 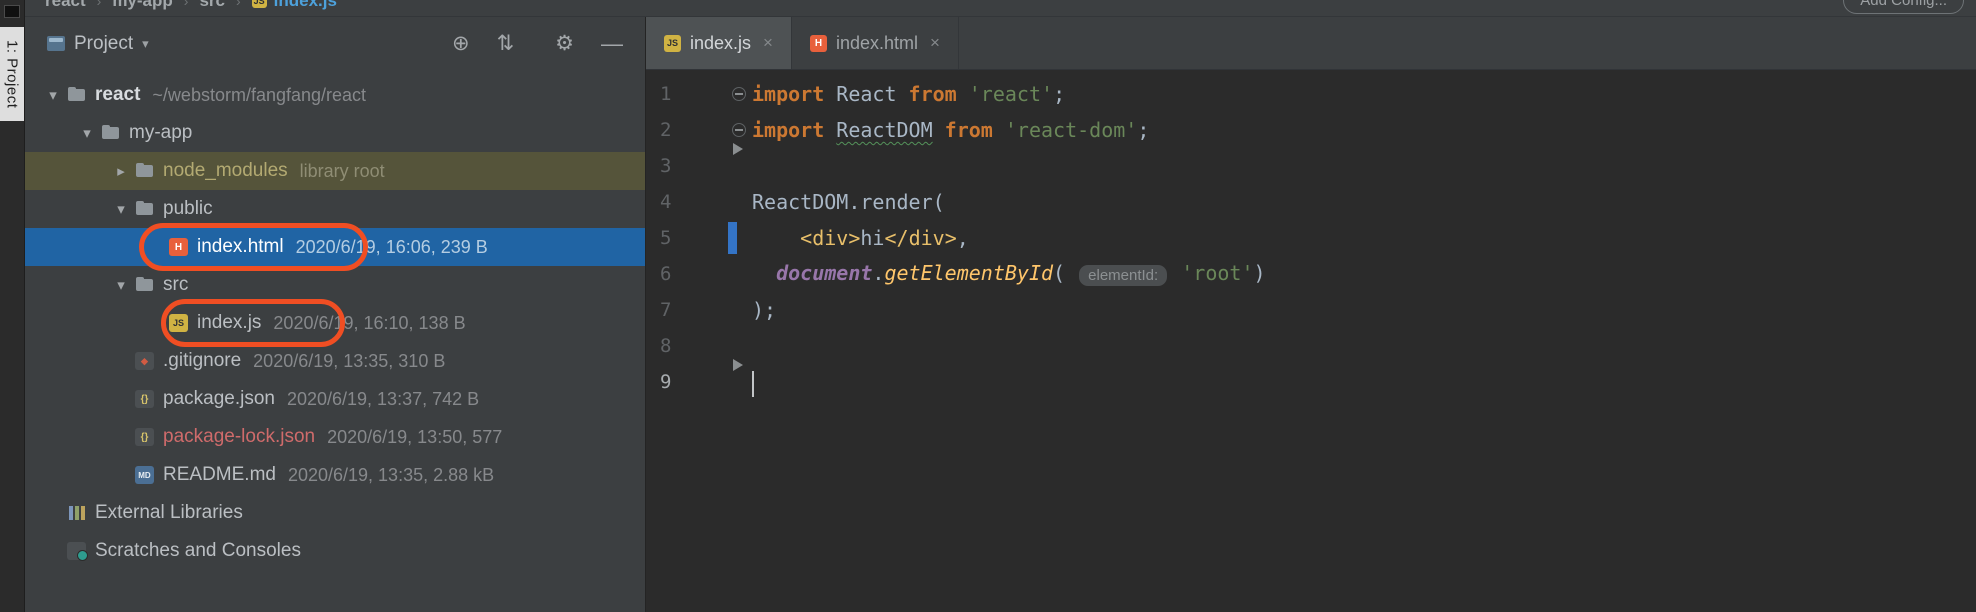 I want to click on file-name: package.json, so click(x=219, y=398).